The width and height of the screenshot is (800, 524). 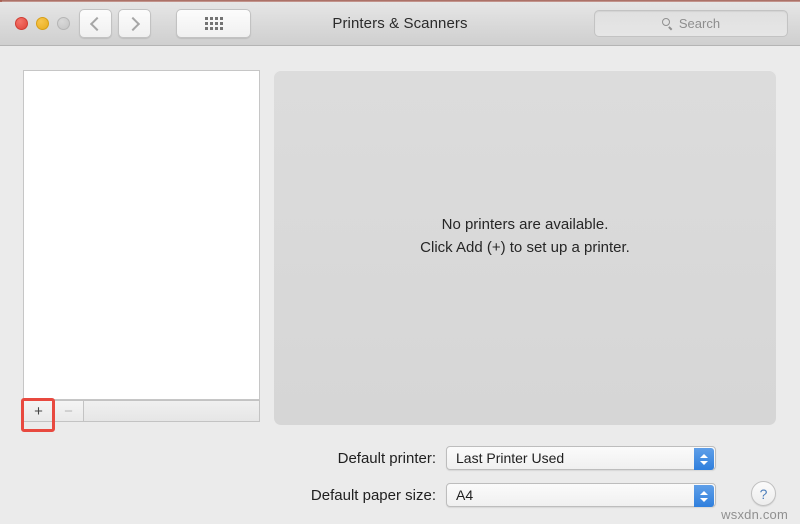 What do you see at coordinates (581, 458) in the screenshot?
I see `default-printer-dropdown: Last Printer Used` at bounding box center [581, 458].